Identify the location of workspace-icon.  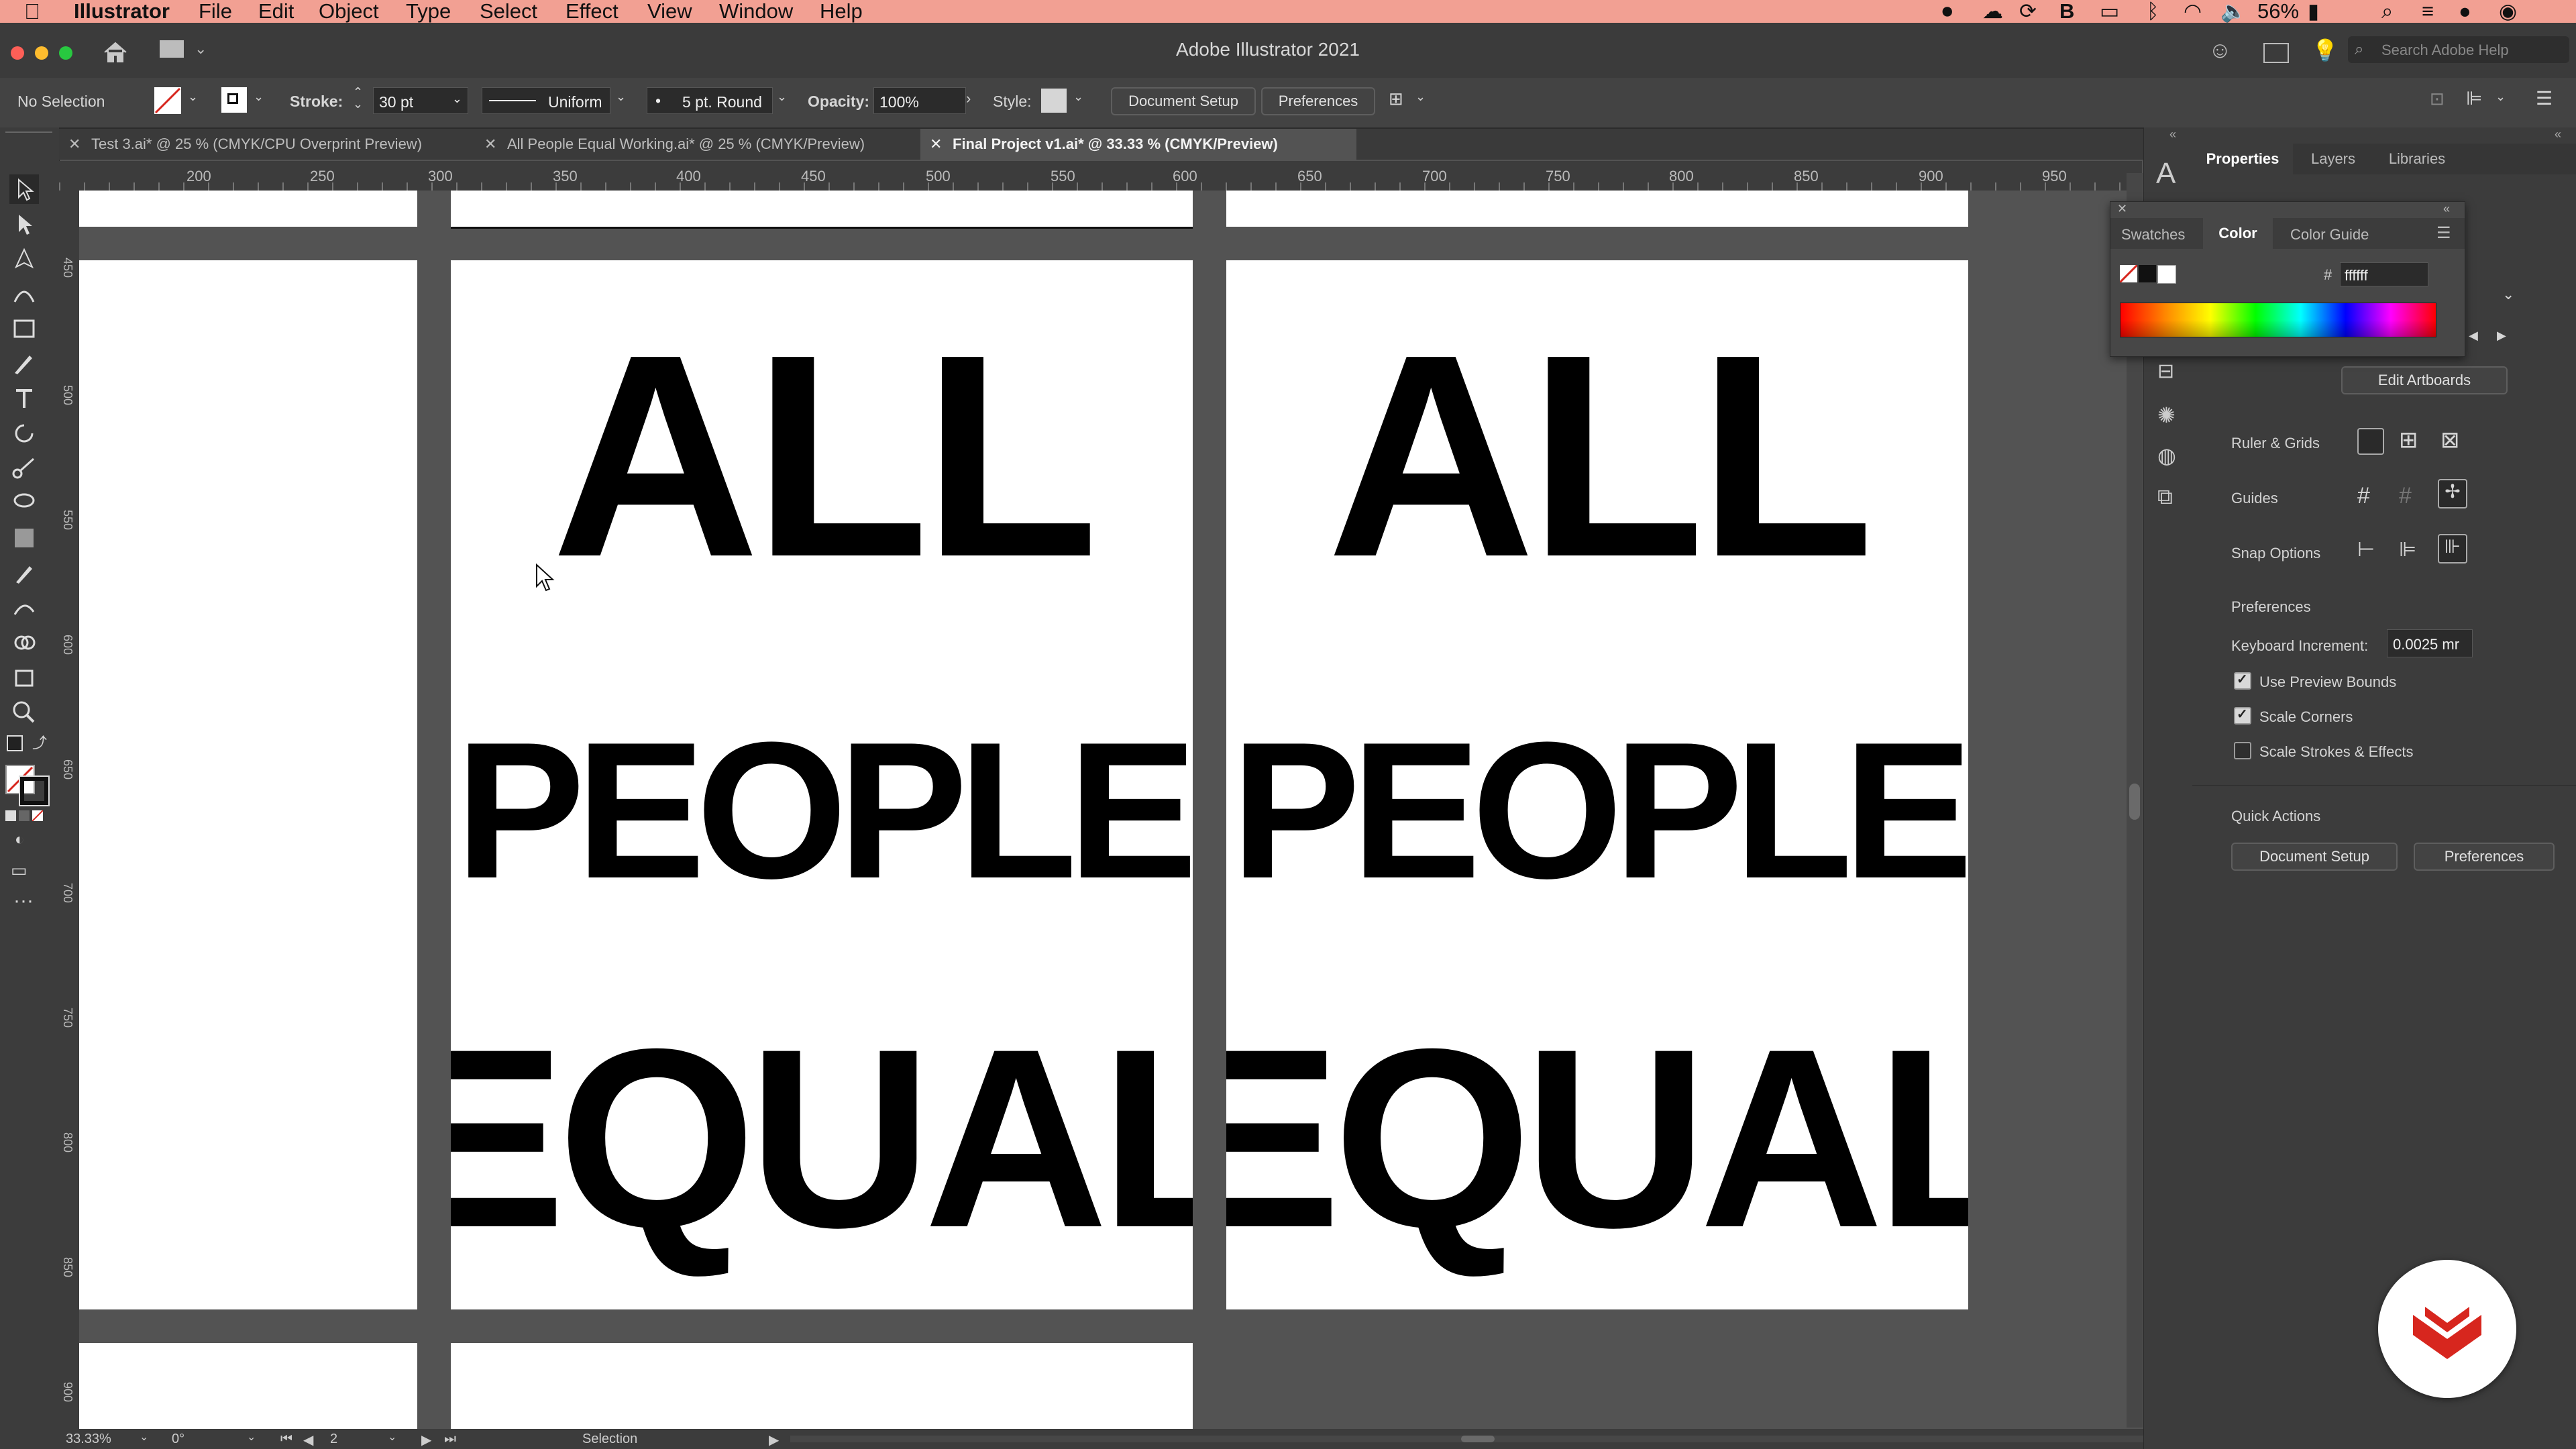
(2276, 53).